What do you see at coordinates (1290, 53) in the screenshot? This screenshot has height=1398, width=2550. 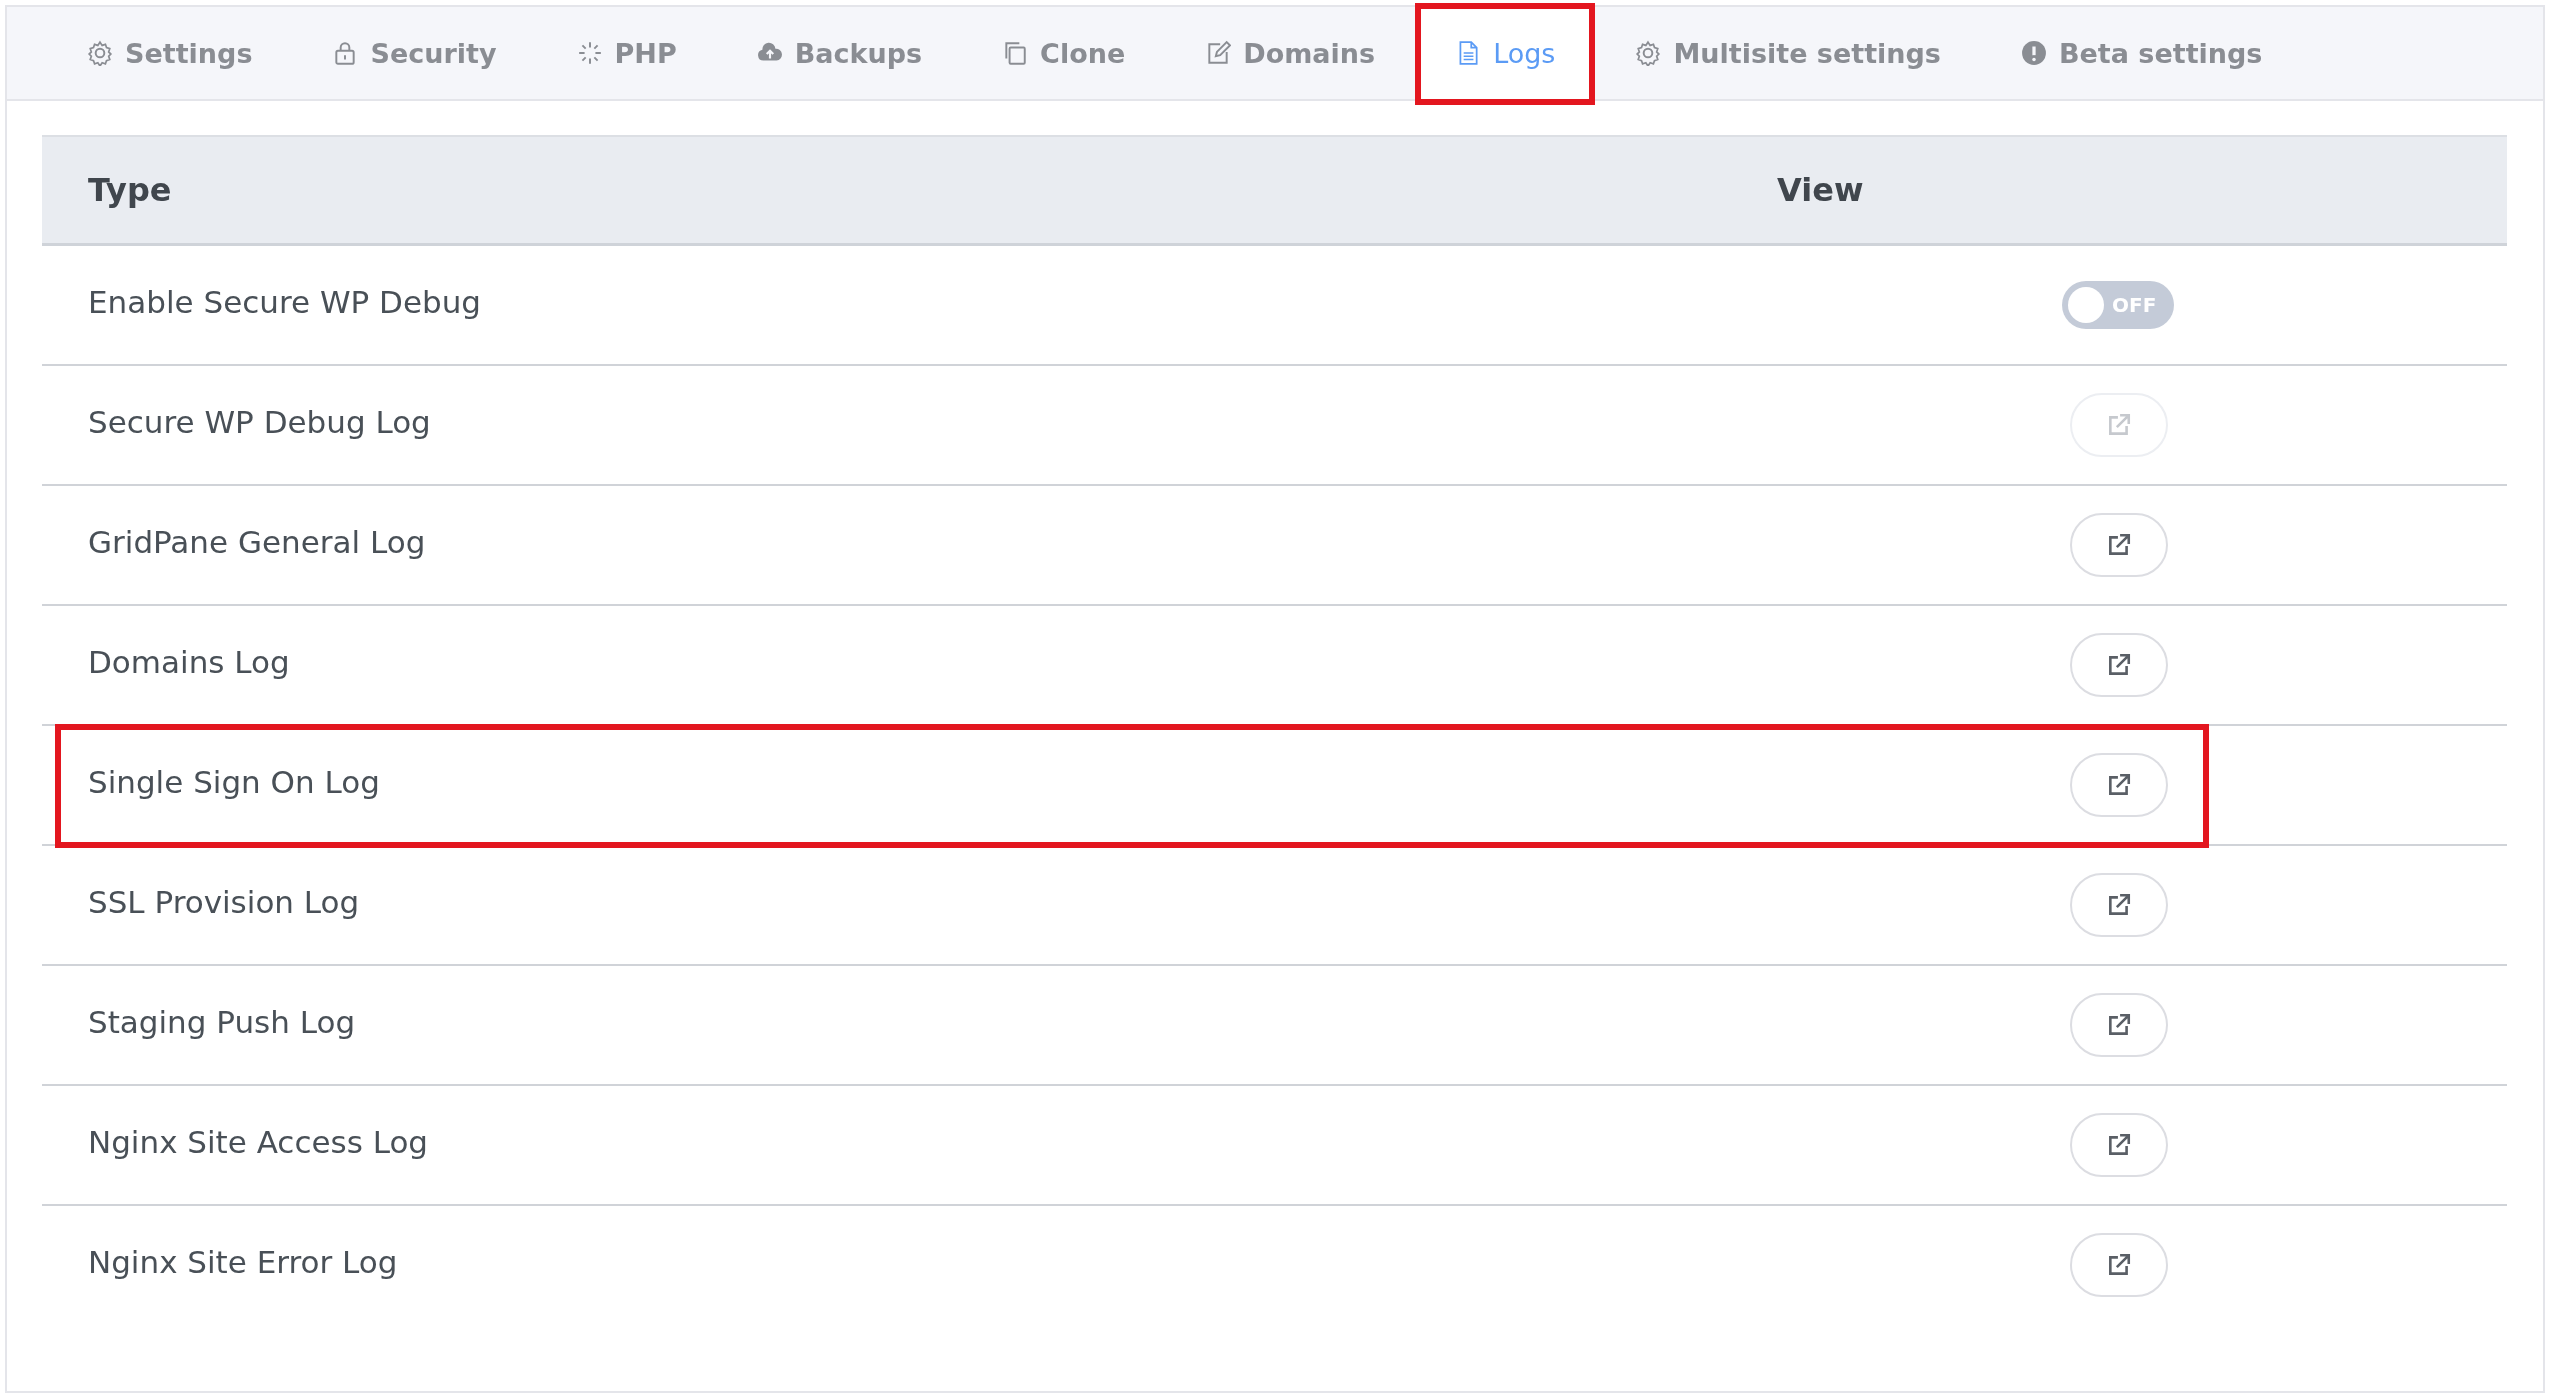 I see `tab: Domains` at bounding box center [1290, 53].